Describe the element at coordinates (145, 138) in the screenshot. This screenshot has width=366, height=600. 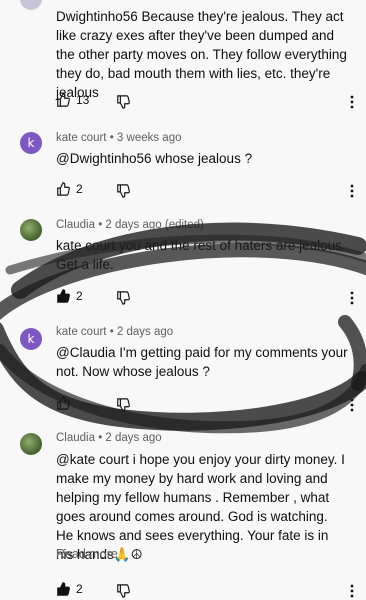
I see `comment-time: • 3 weeks ago` at that location.